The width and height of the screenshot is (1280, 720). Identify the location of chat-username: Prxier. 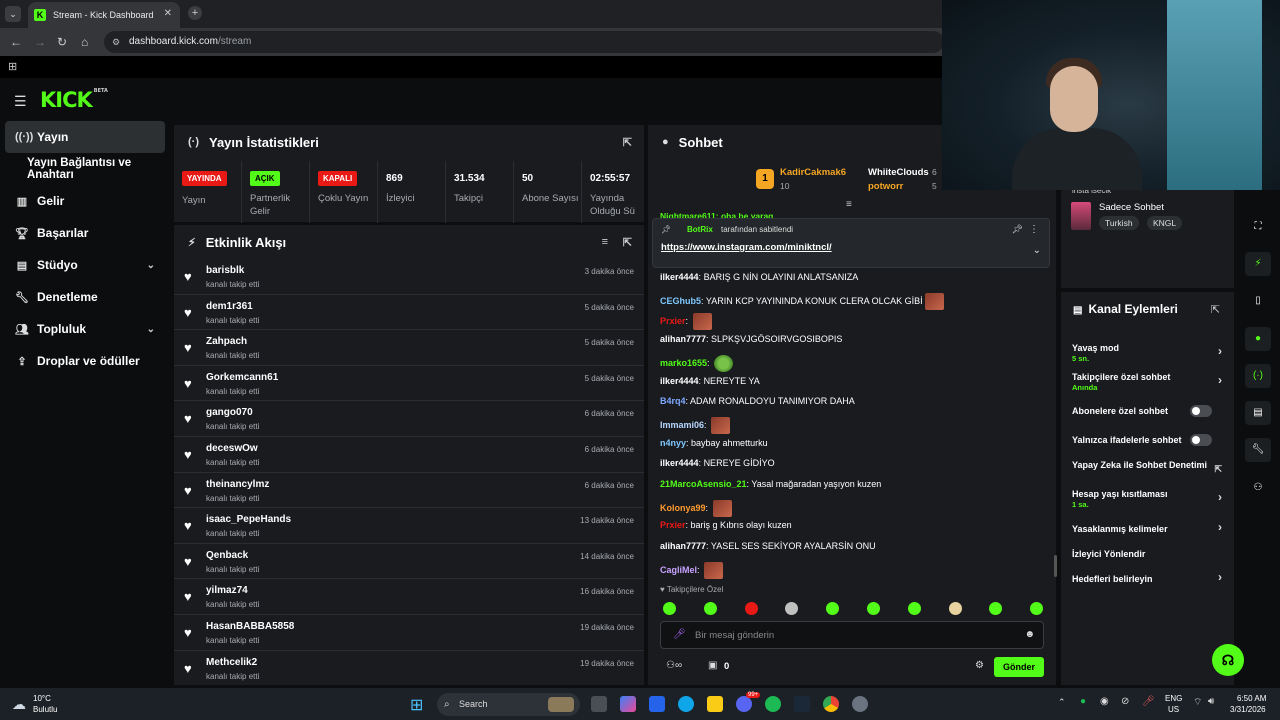
(673, 525).